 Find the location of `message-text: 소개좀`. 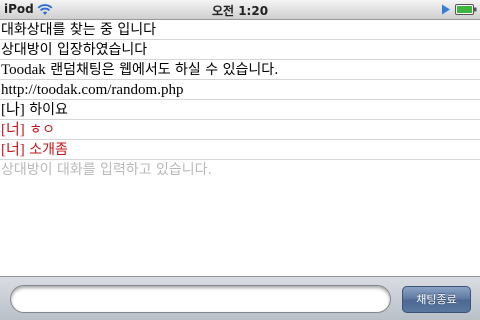

message-text: 소개좀 is located at coordinates (46, 150).